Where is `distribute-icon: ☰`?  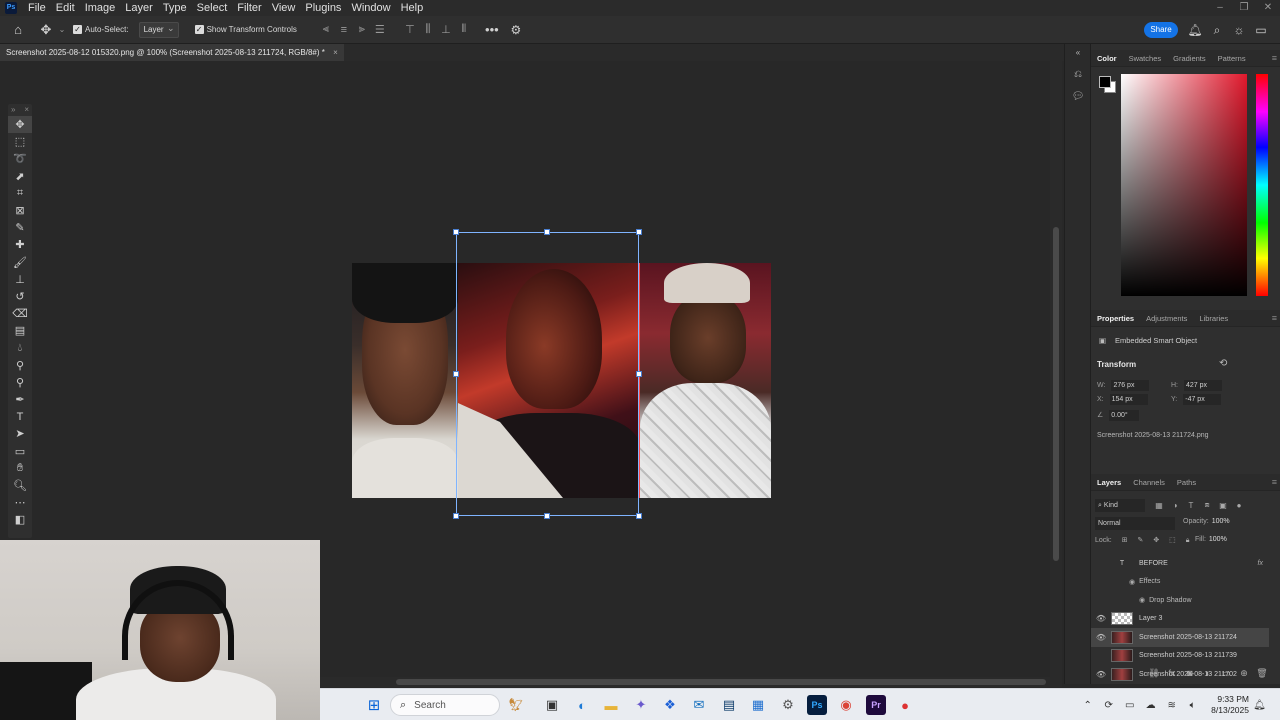 distribute-icon: ☰ is located at coordinates (380, 29).